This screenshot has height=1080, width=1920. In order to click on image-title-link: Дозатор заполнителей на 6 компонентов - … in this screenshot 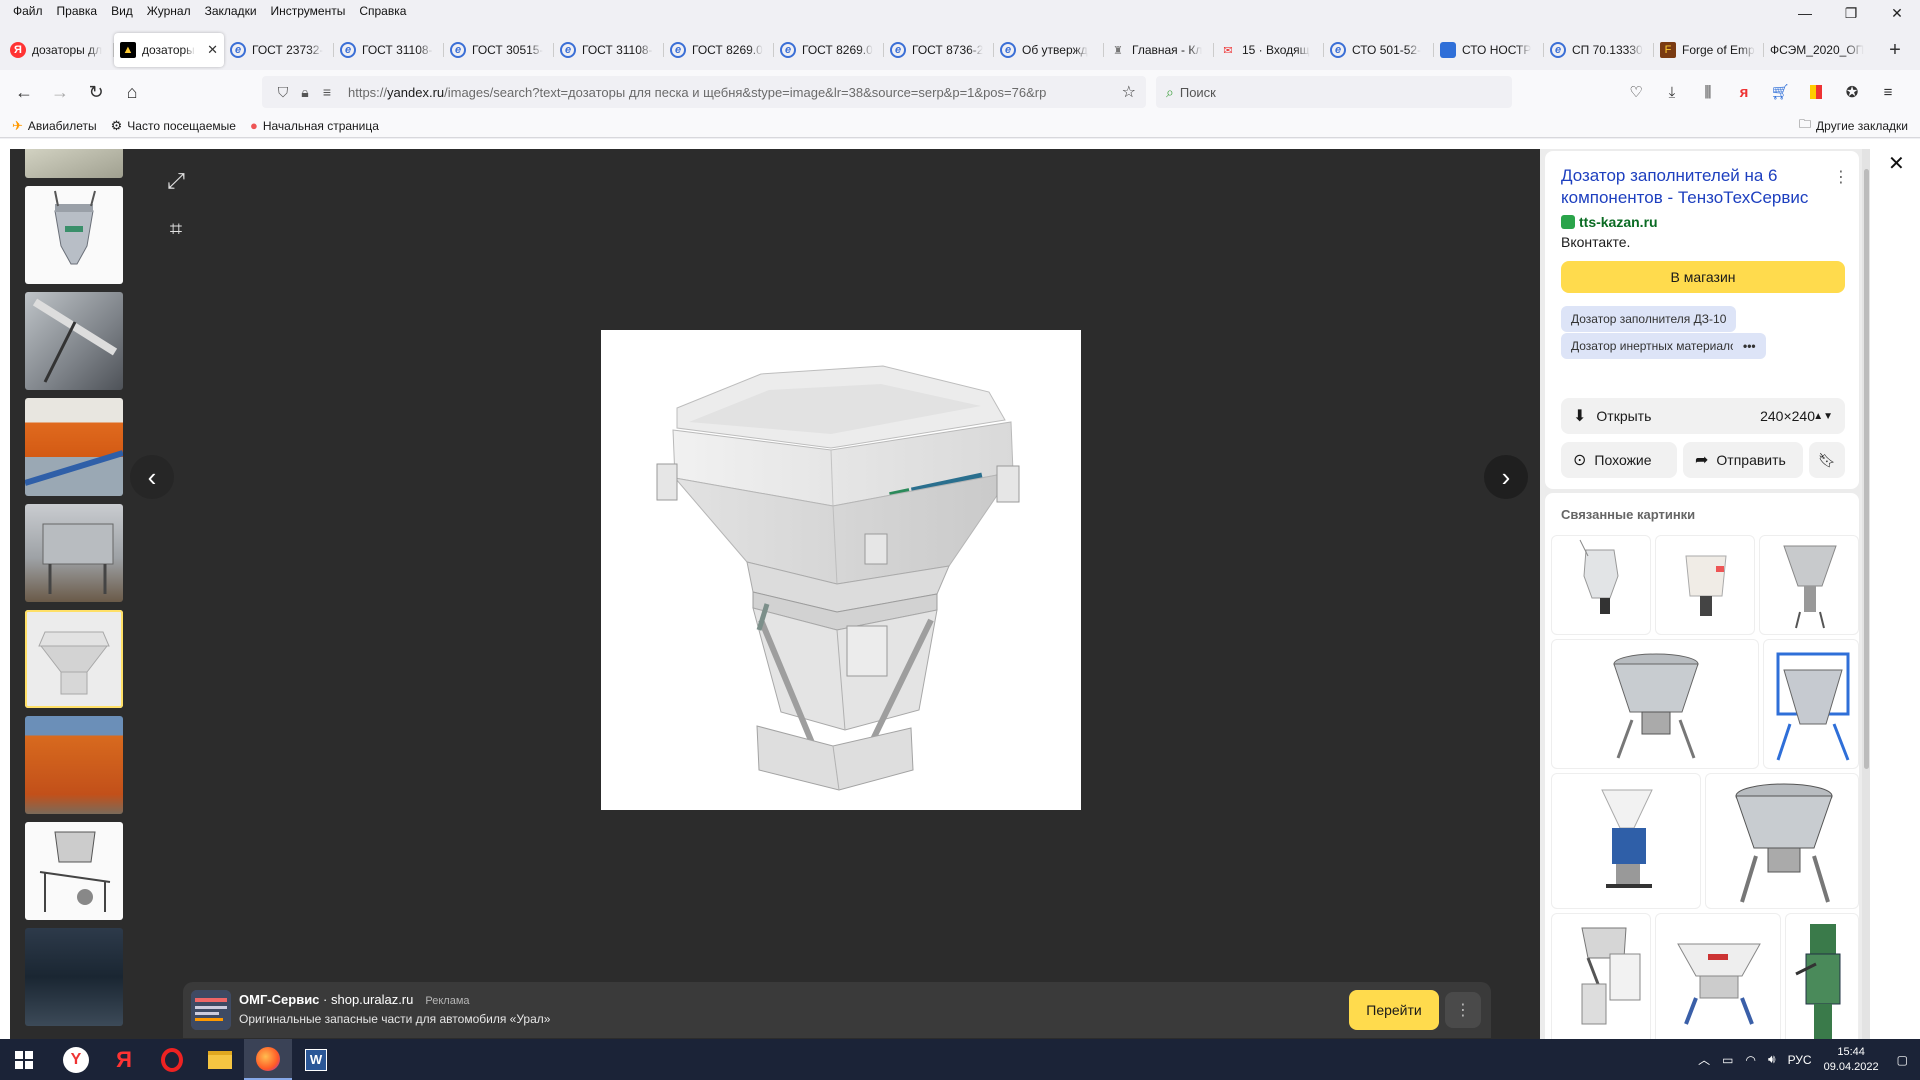, I will do `click(1696, 187)`.